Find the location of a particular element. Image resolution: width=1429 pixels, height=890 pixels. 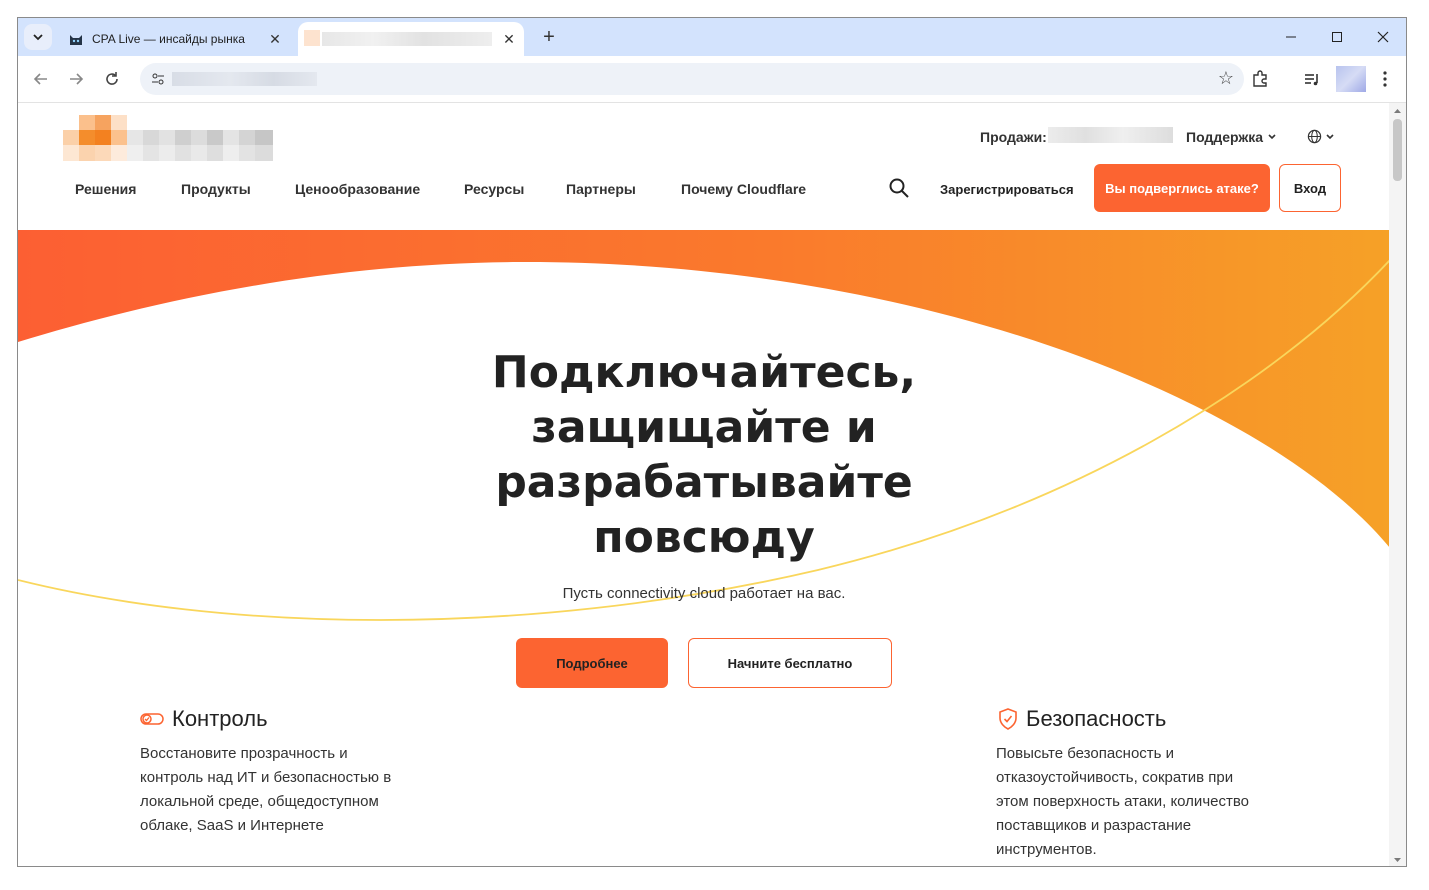

start-free-button: Начните бесплатно is located at coordinates (790, 663).